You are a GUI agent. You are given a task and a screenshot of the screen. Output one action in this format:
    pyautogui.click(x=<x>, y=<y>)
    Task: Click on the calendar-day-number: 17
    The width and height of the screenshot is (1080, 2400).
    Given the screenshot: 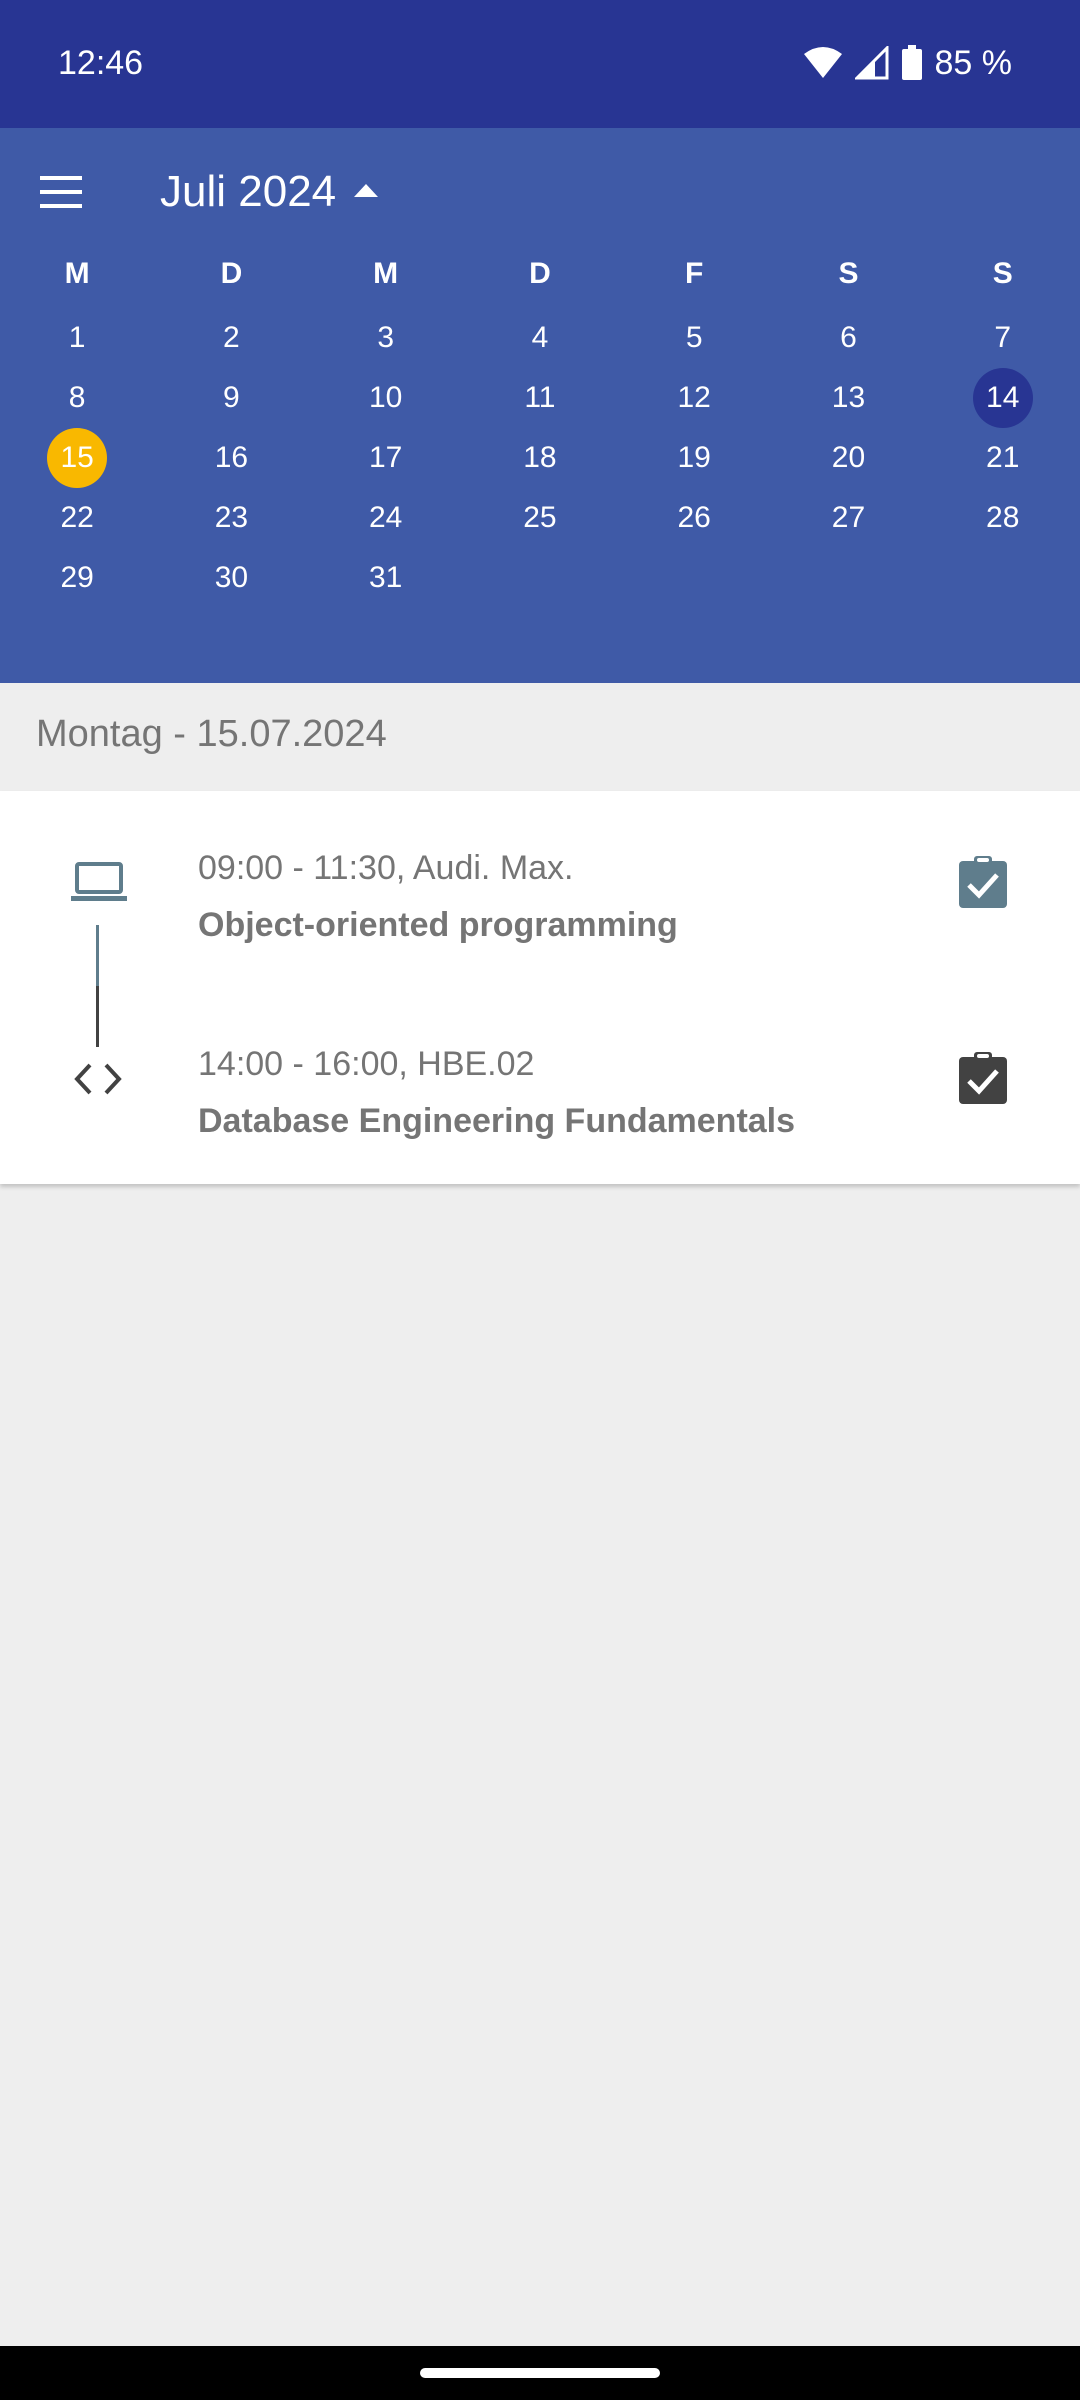 What is the action you would take?
    pyautogui.click(x=385, y=457)
    